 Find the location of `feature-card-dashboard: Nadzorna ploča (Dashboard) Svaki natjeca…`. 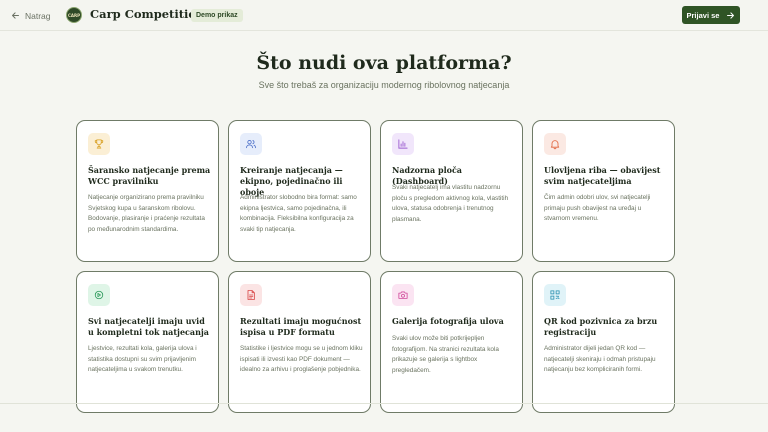

feature-card-dashboard: Nadzorna ploča (Dashboard) Svaki natjeca… is located at coordinates (451, 191).